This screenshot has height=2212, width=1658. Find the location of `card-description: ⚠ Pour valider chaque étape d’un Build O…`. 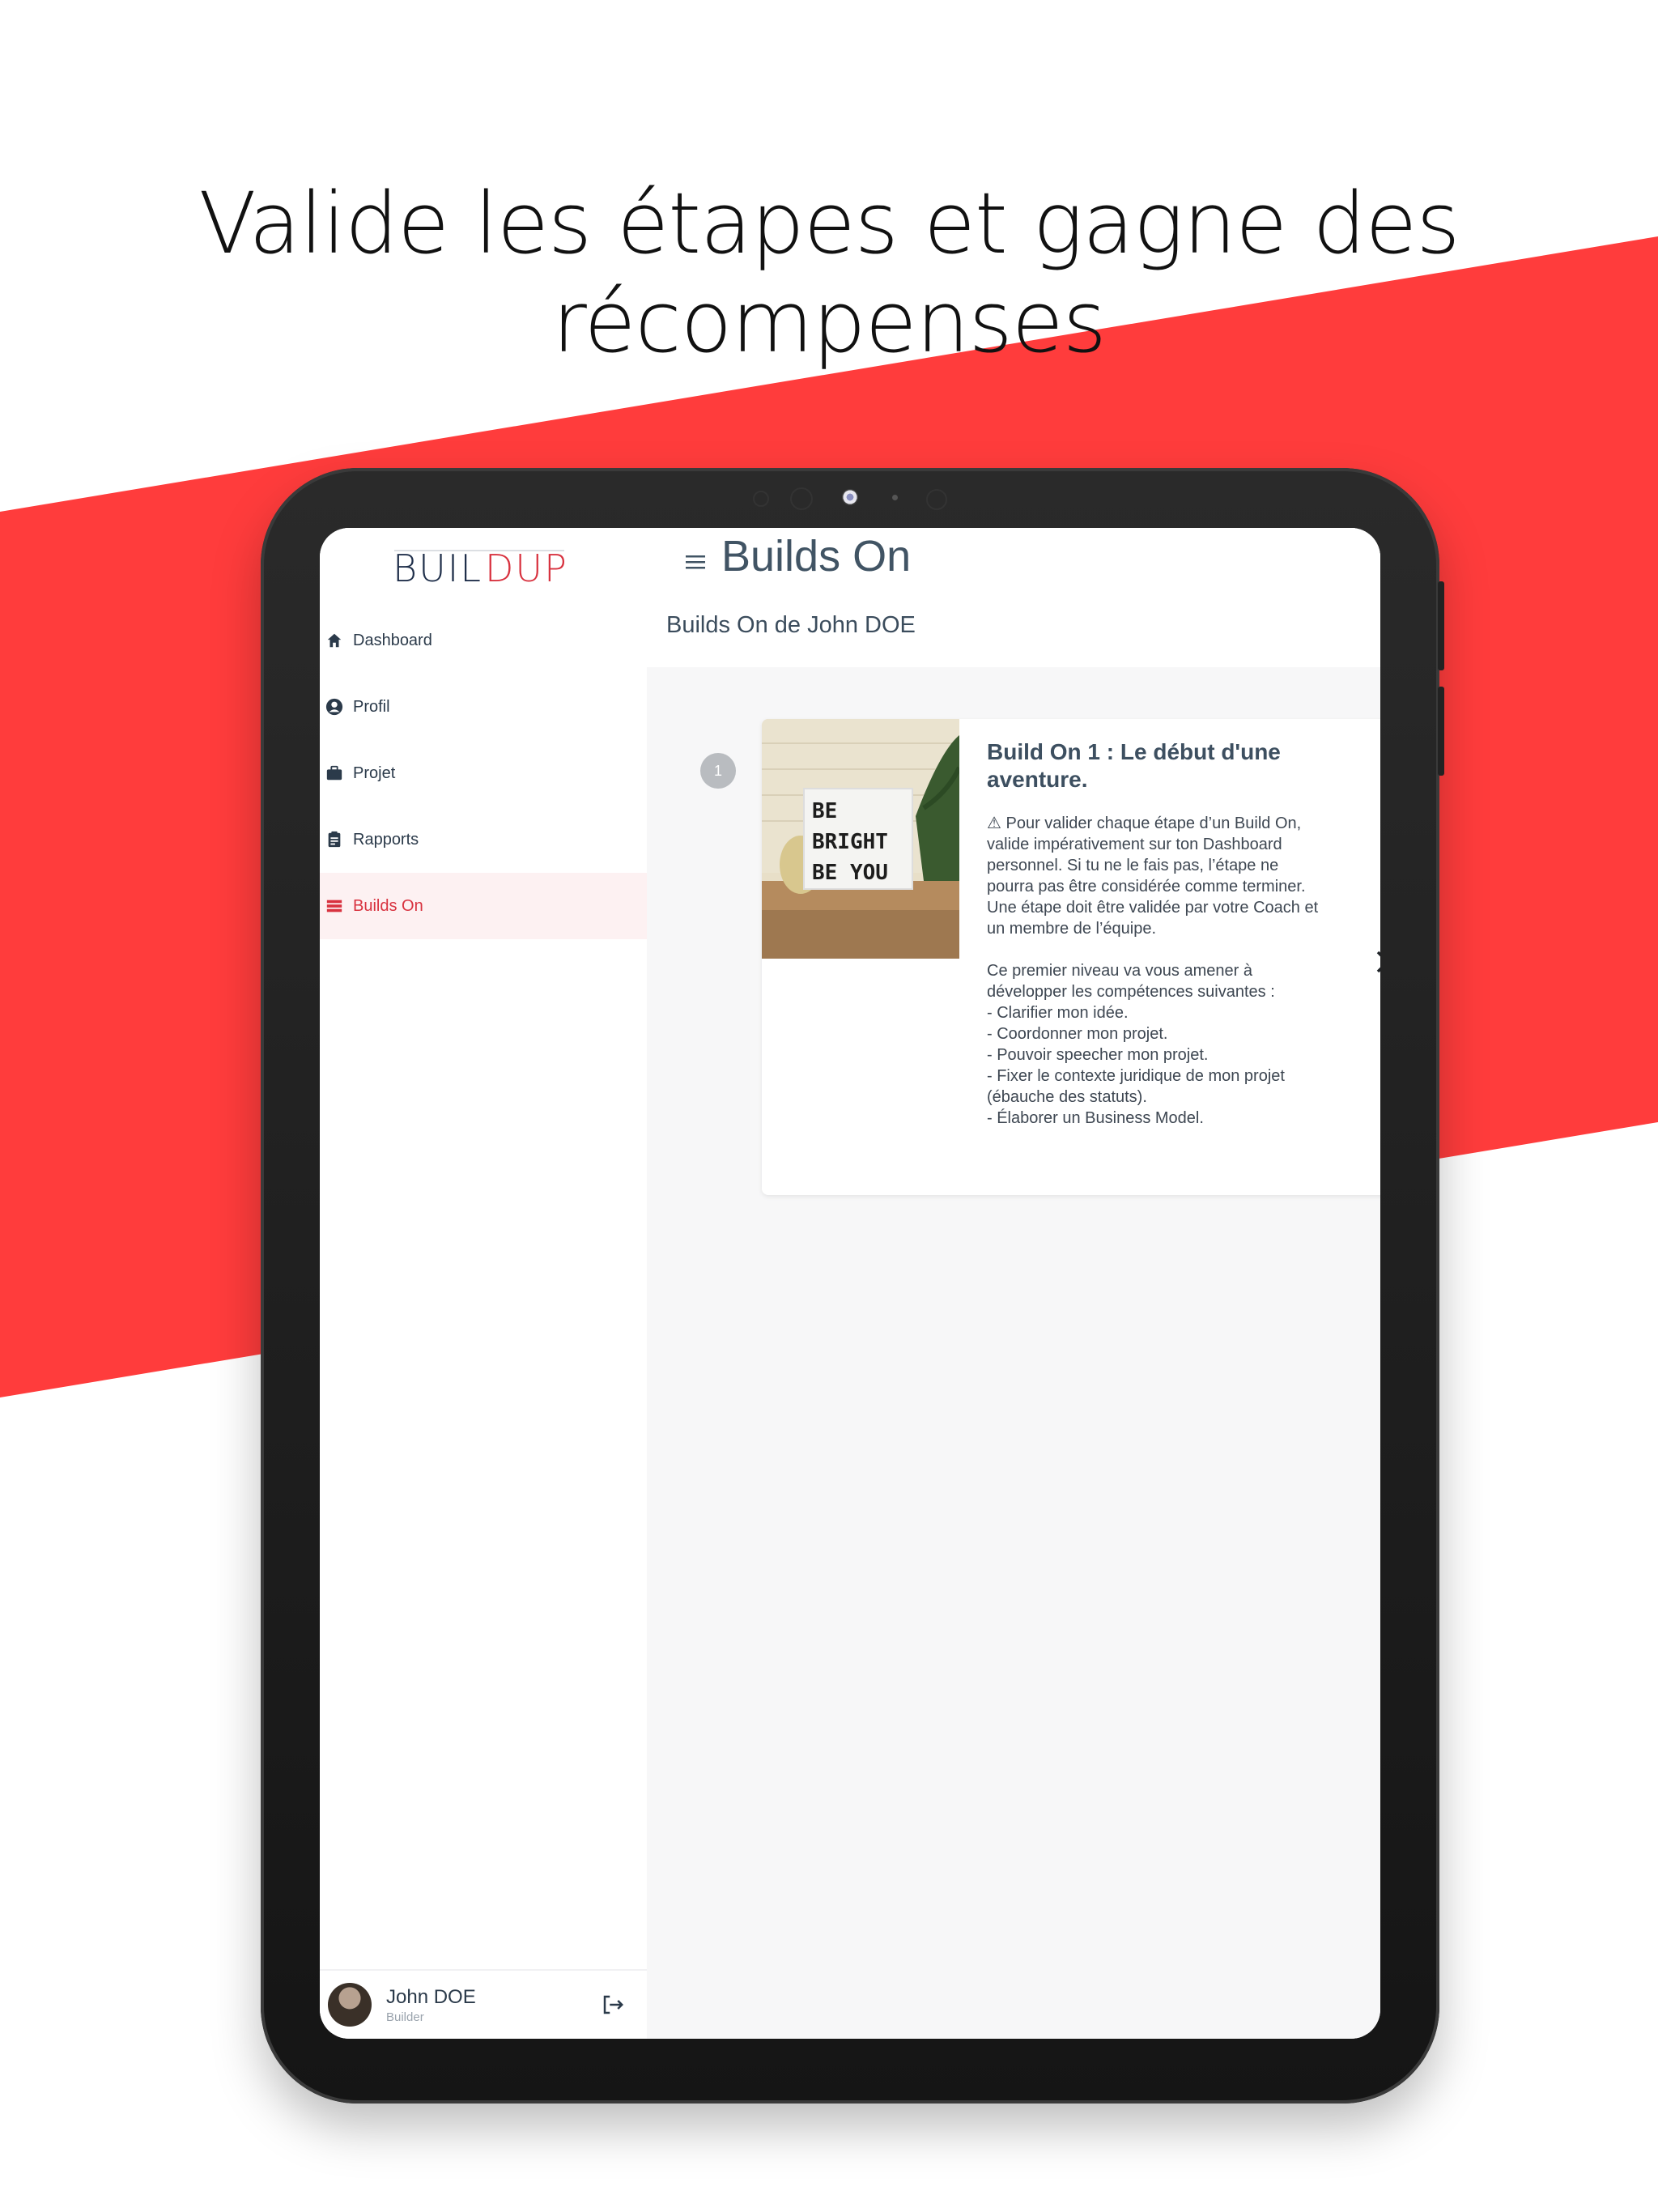

card-description: ⚠ Pour valider chaque étape d’un Build O… is located at coordinates (1153, 971).